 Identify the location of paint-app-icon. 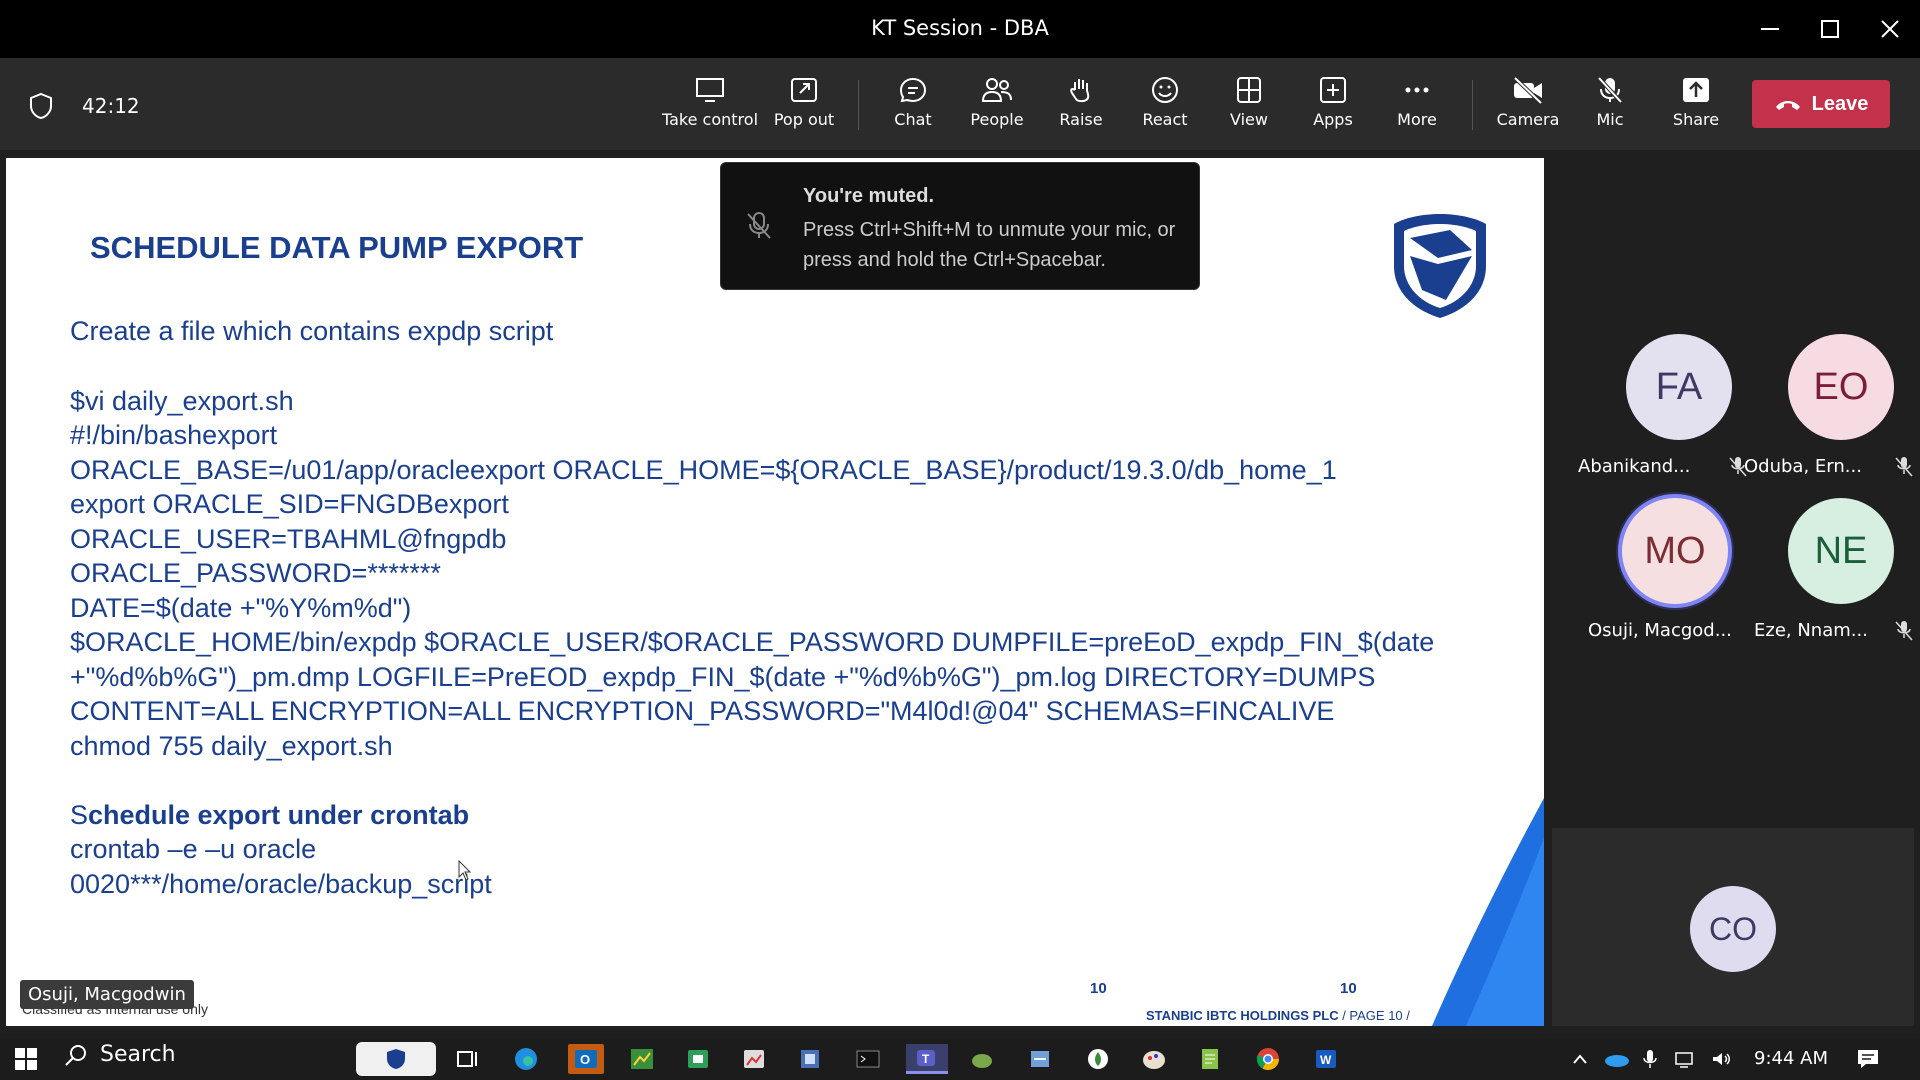
(1154, 1060).